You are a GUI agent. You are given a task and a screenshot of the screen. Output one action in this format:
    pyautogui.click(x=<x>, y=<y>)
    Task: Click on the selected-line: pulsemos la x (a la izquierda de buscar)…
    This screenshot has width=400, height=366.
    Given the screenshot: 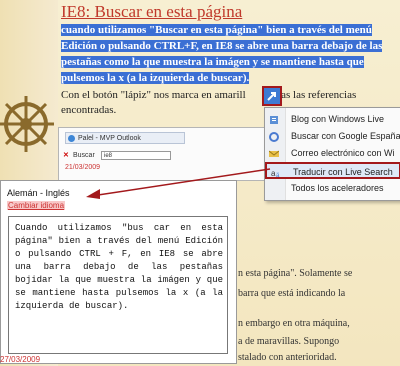 What is the action you would take?
    pyautogui.click(x=155, y=78)
    